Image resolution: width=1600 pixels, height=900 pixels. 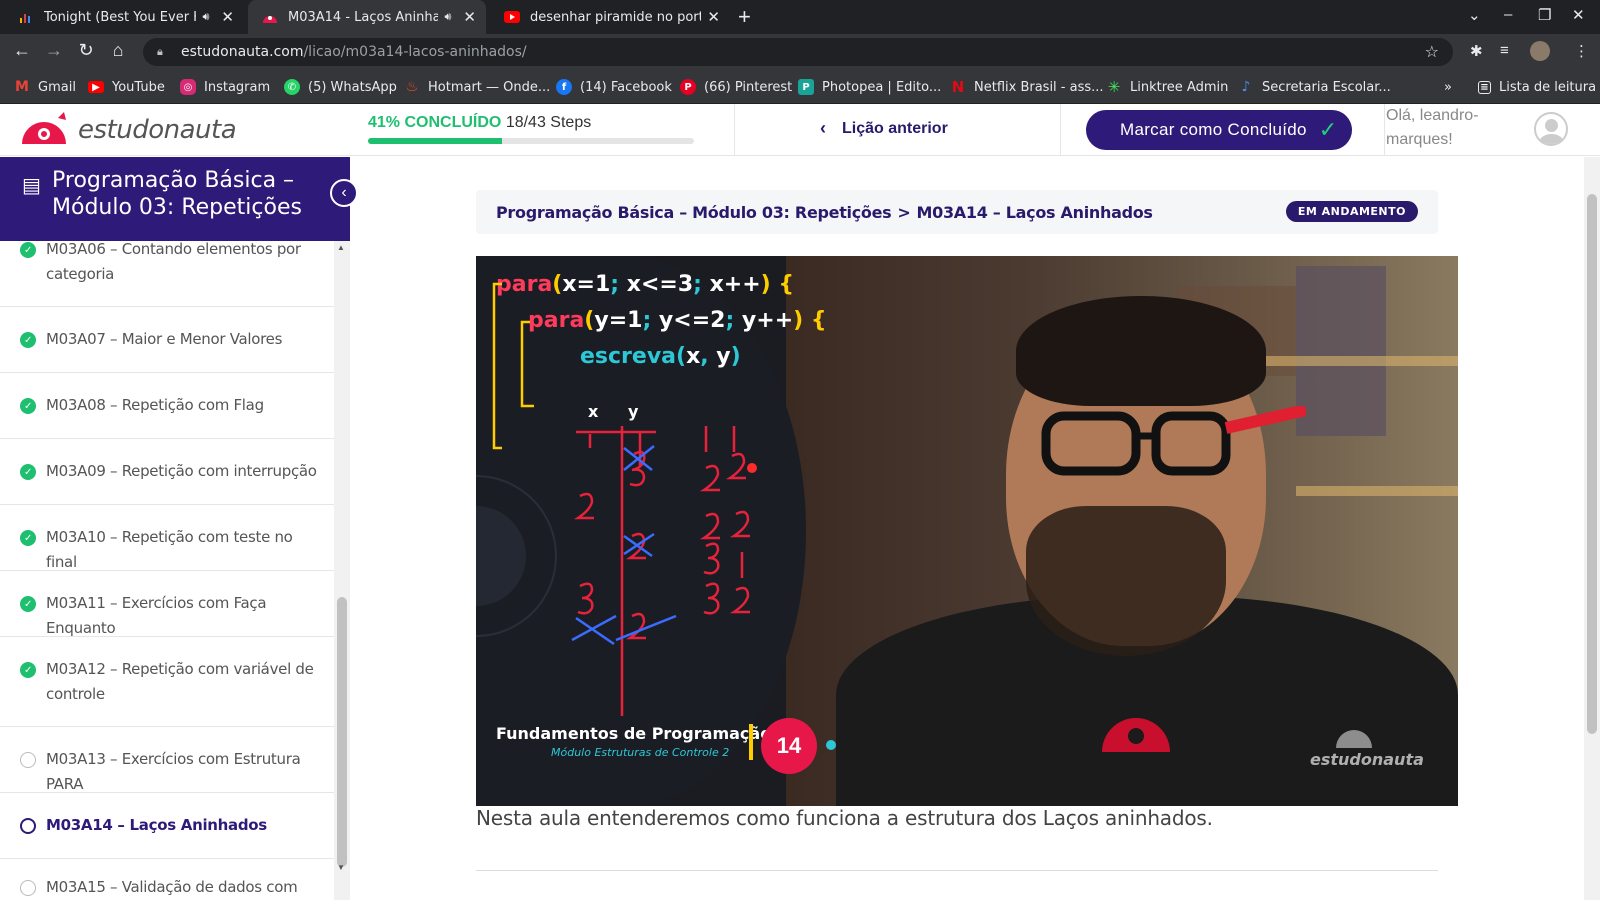 What do you see at coordinates (157, 130) in the screenshot?
I see `logo-text: estudonauta` at bounding box center [157, 130].